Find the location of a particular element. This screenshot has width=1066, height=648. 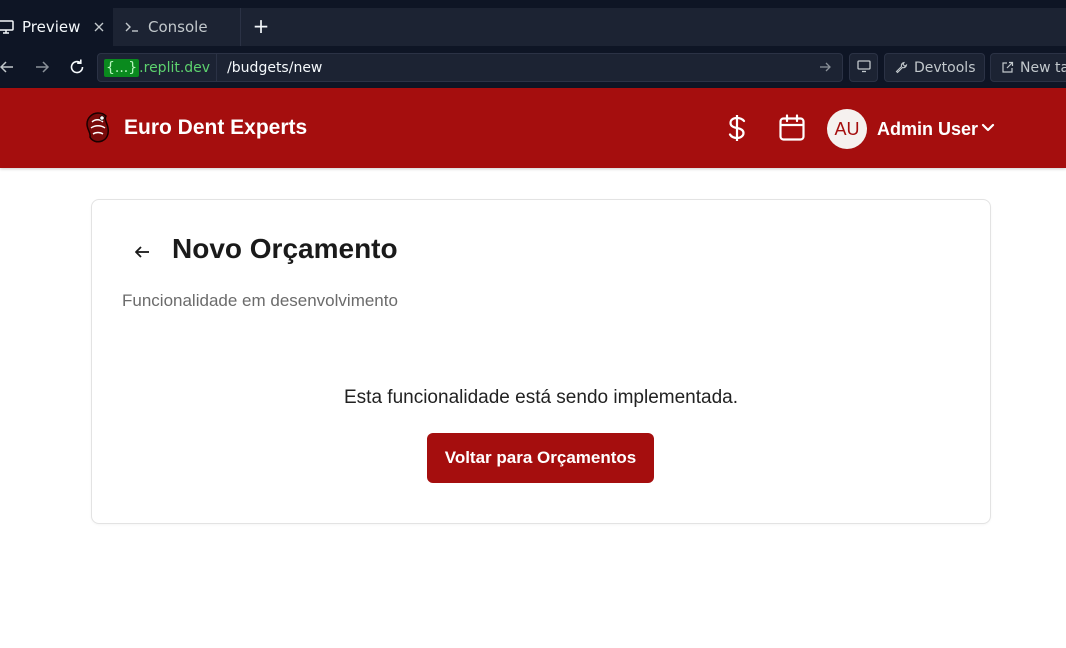

chevron-down-icon is located at coordinates (988, 128).